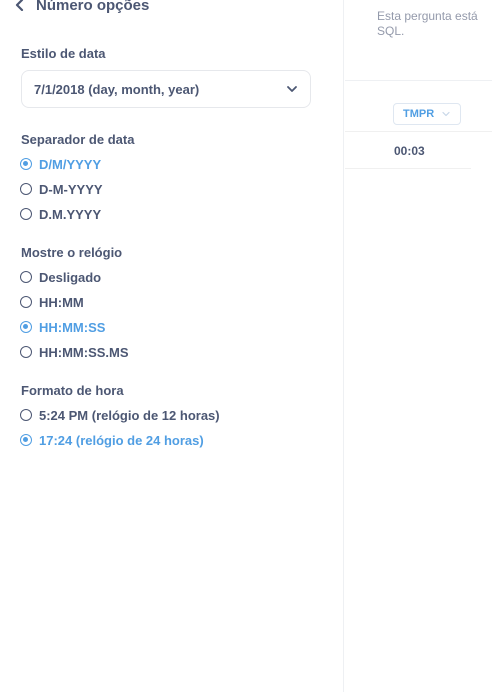  Describe the element at coordinates (434, 24) in the screenshot. I see `native-query-notice: Esta pergunta está SQL.` at that location.